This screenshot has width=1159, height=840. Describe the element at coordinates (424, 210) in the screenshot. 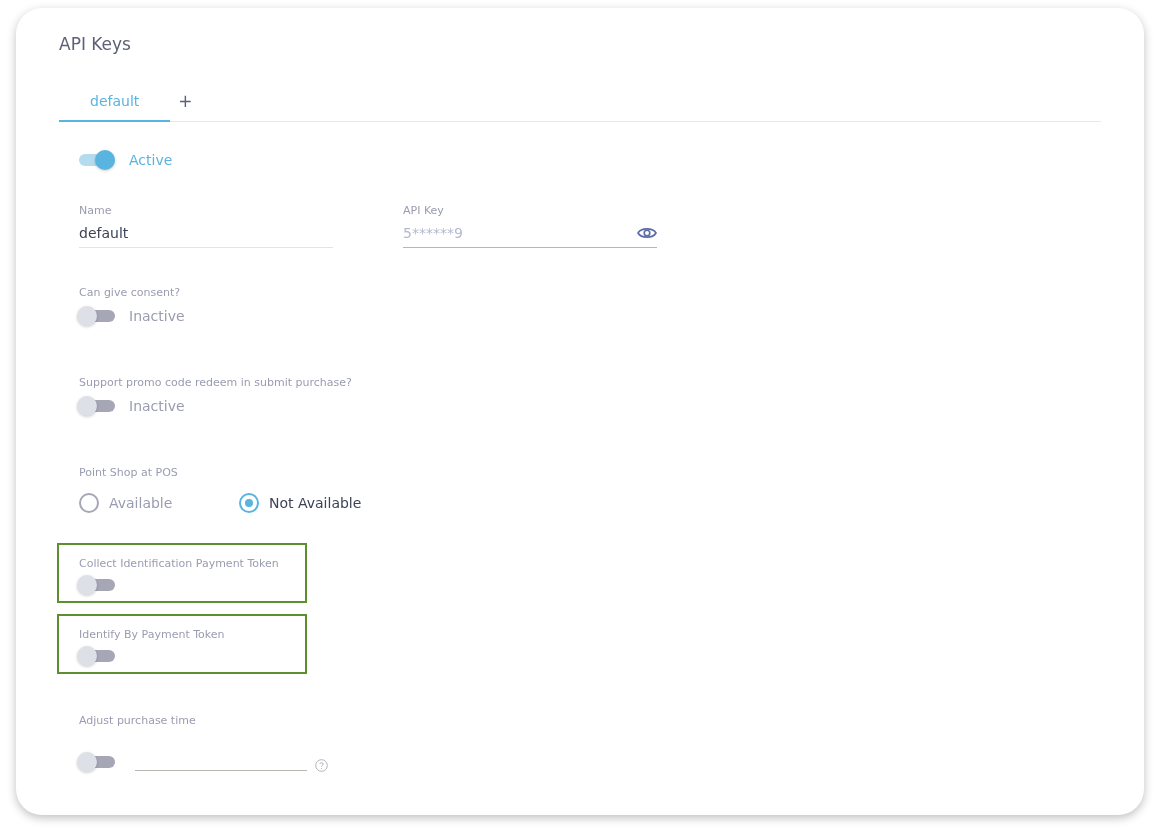

I see `field-label: API Key` at that location.